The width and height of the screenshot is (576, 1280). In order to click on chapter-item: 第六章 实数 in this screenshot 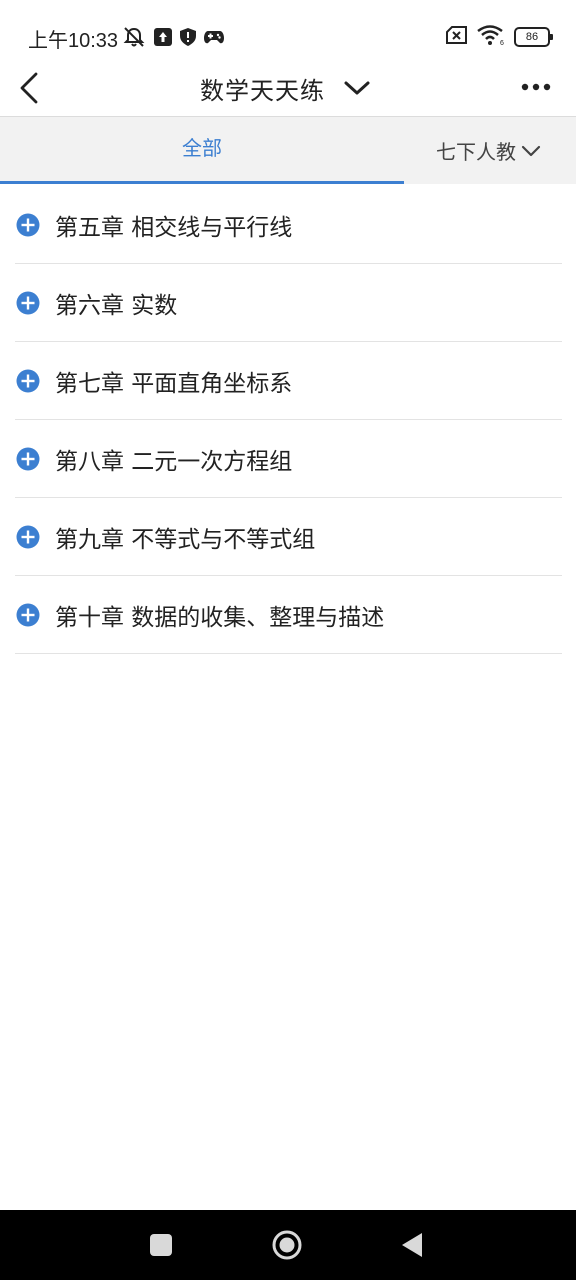, I will do `click(288, 303)`.